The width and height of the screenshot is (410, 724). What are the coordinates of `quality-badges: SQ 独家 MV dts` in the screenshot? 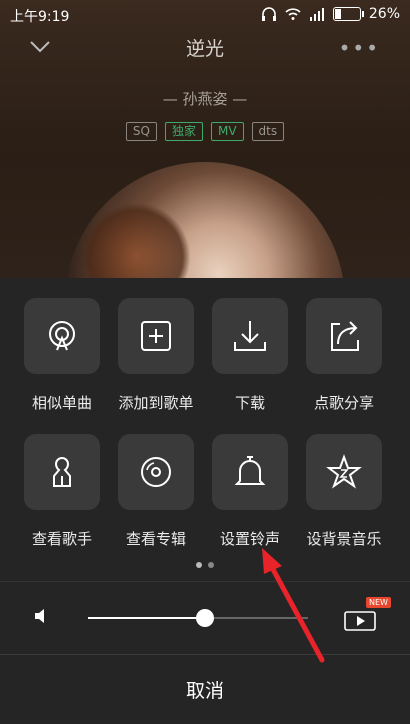 It's located at (205, 131).